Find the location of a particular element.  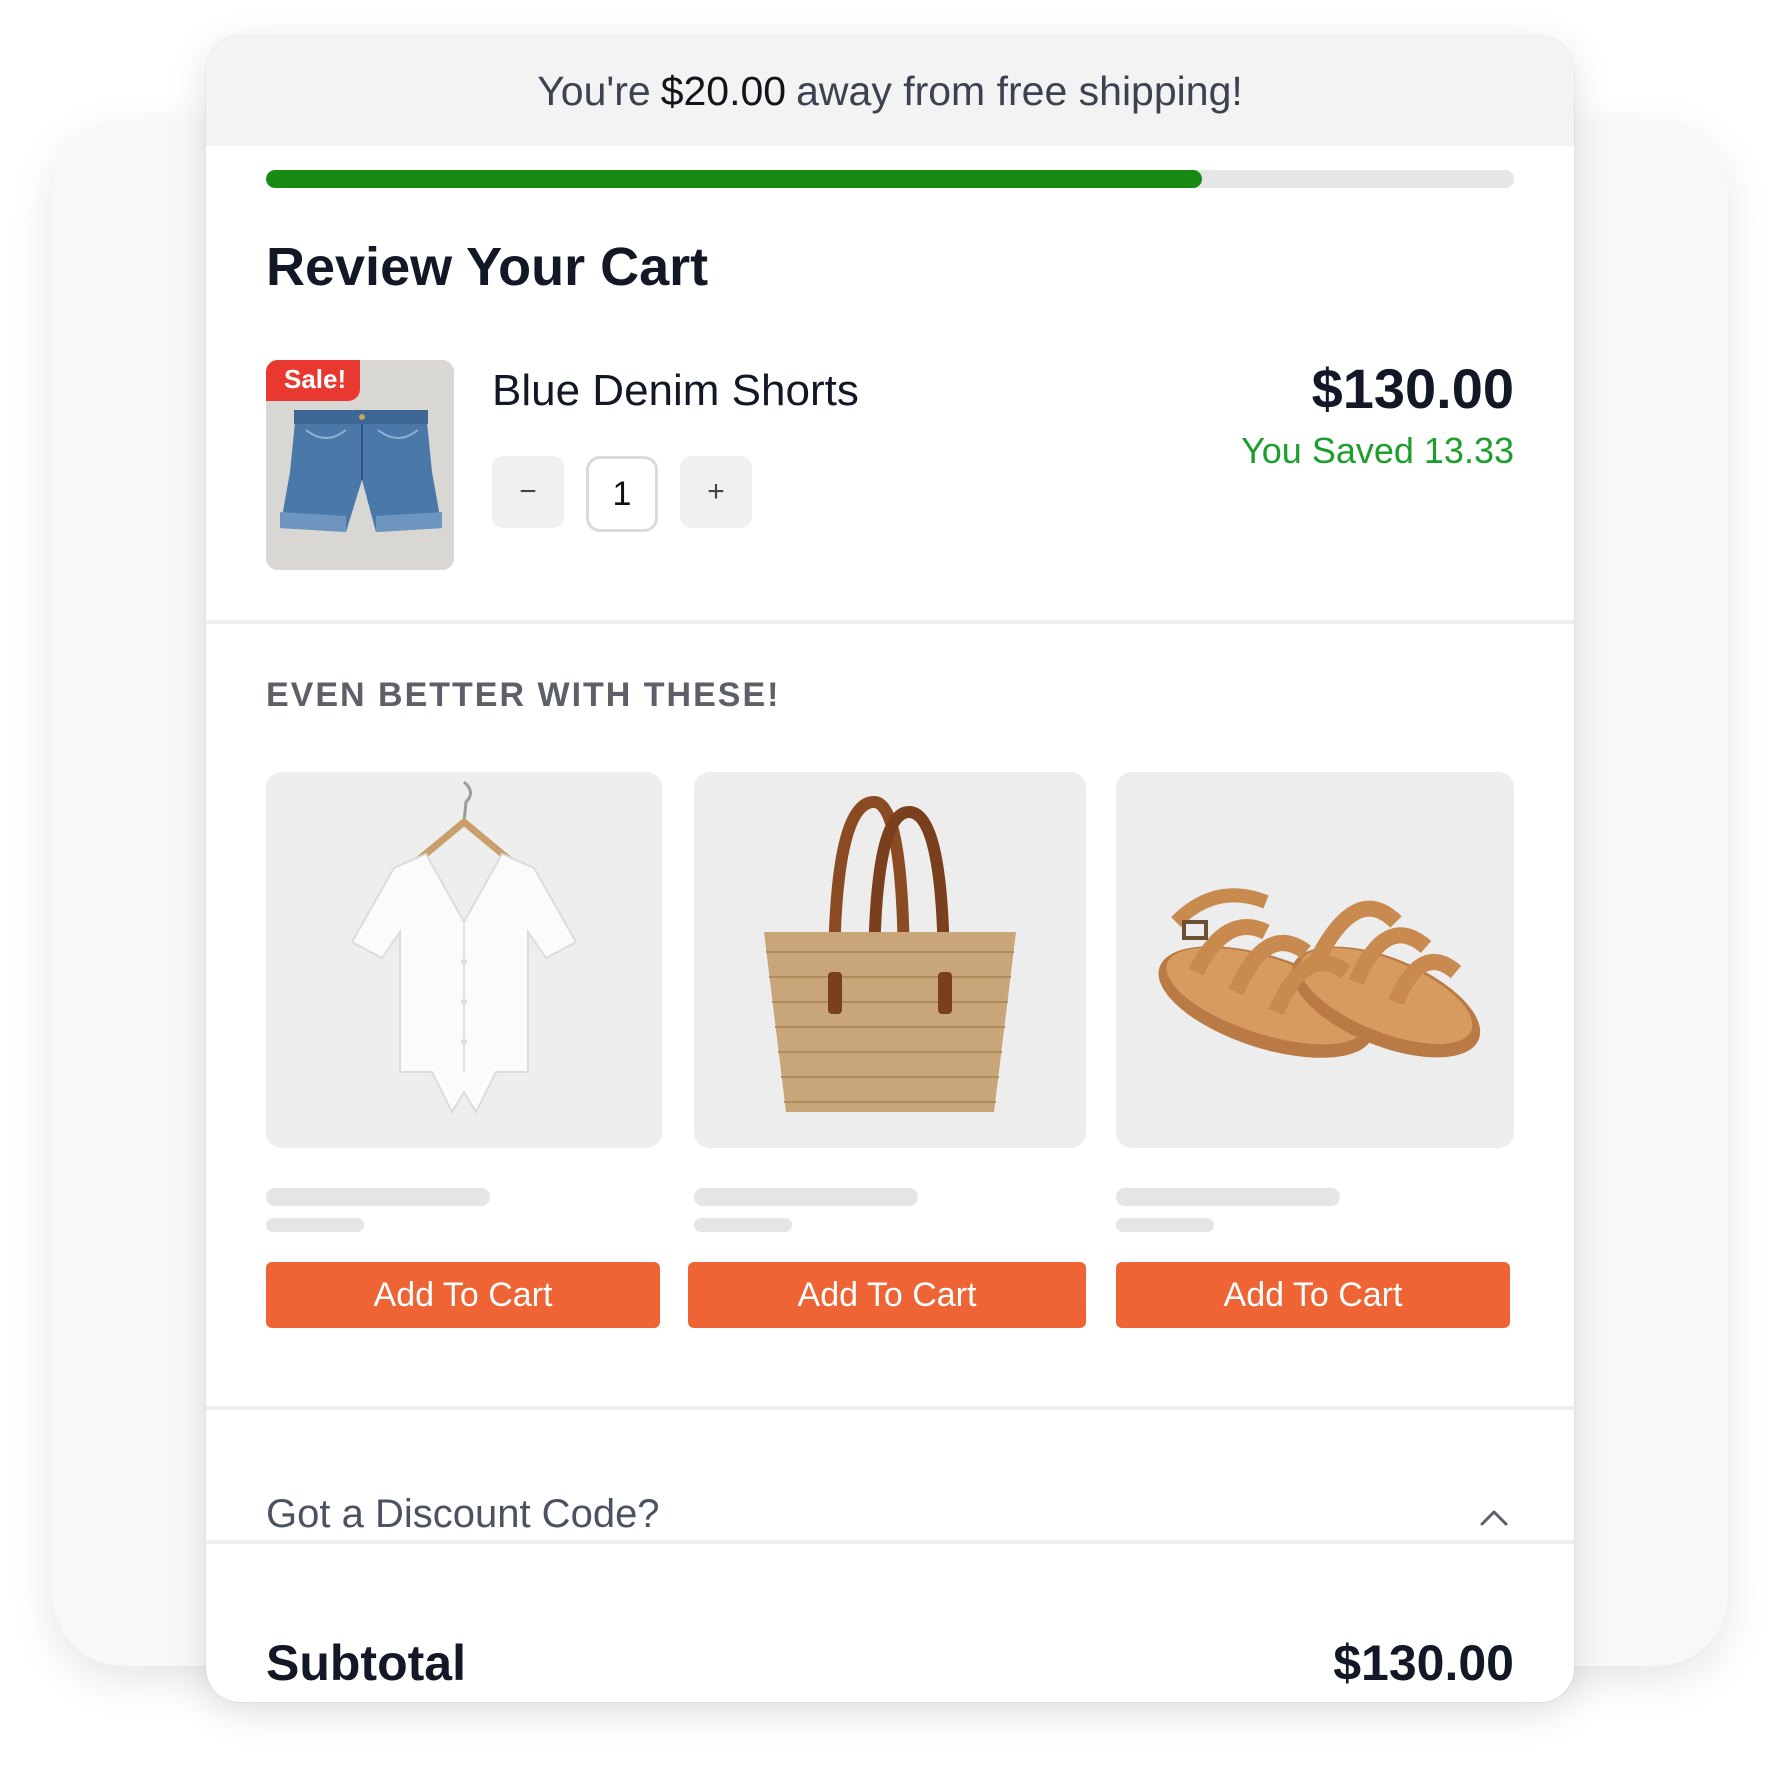

shipping-prefix: You're is located at coordinates (594, 90).